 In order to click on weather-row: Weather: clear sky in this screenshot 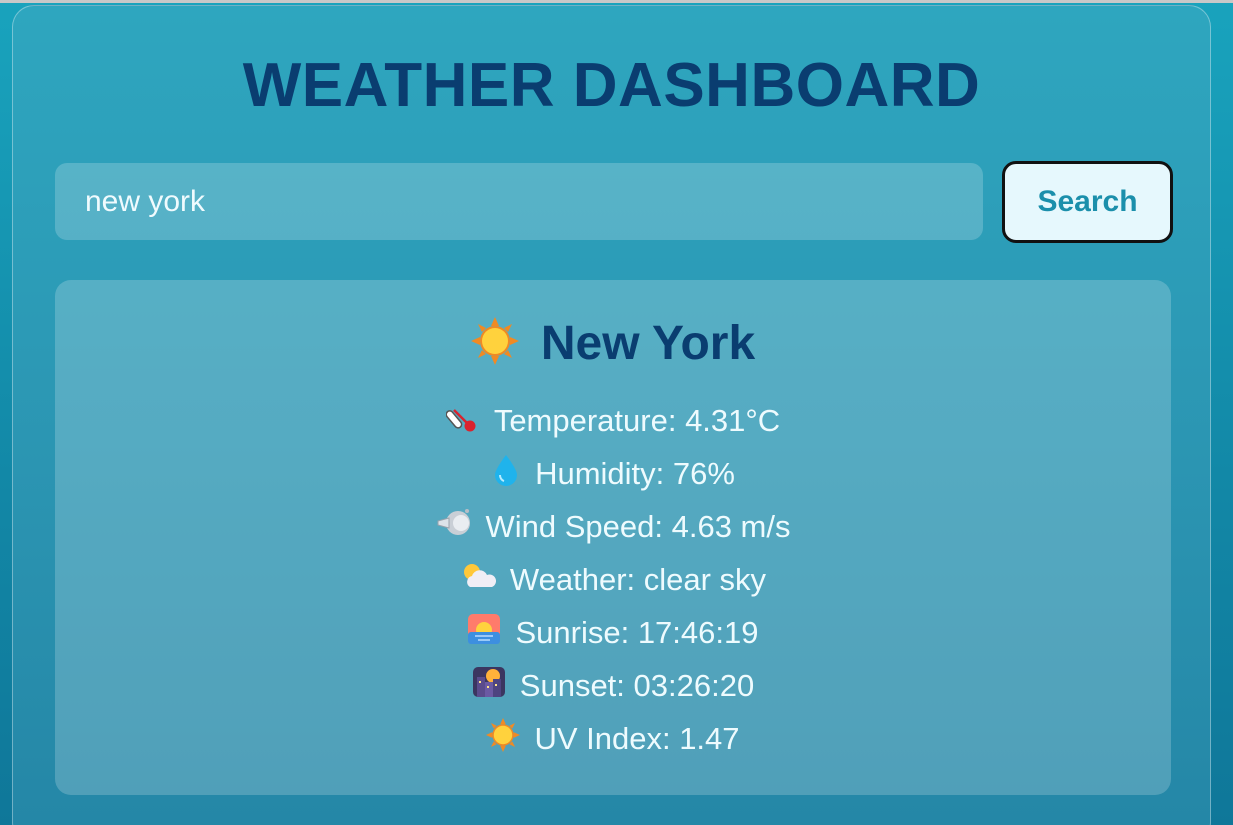, I will do `click(613, 579)`.